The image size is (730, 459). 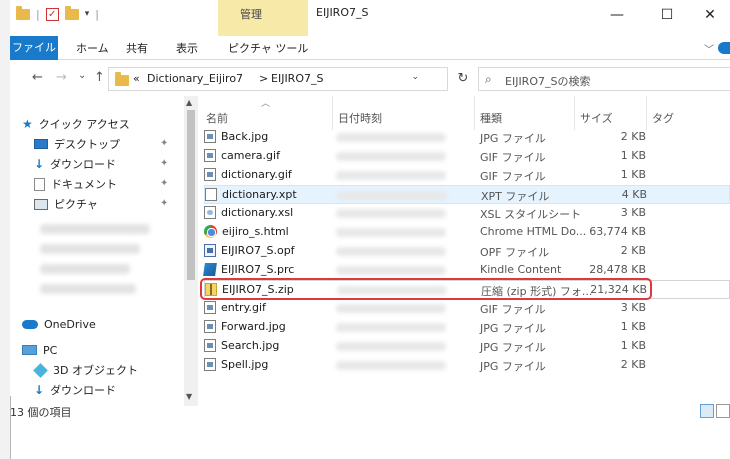 What do you see at coordinates (709, 48) in the screenshot?
I see `ribbon-collapse-icon: ﹀` at bounding box center [709, 48].